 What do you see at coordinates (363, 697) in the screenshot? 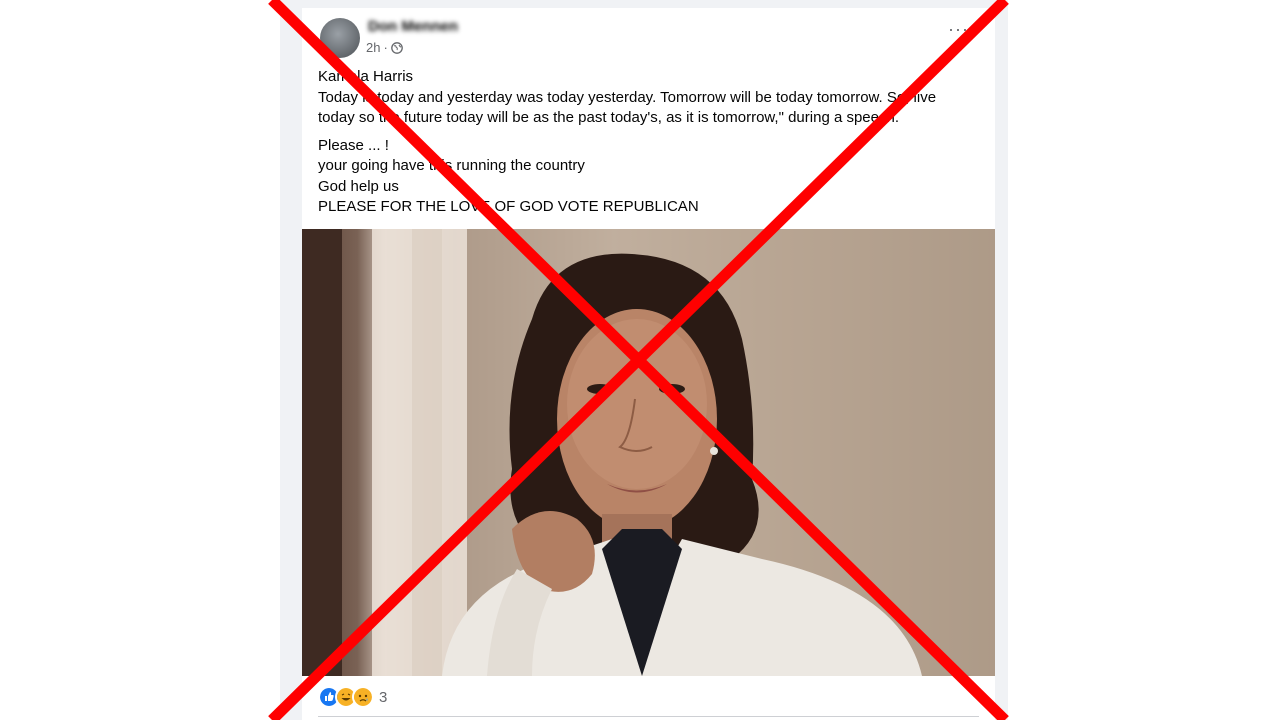
I see `sad-icon` at bounding box center [363, 697].